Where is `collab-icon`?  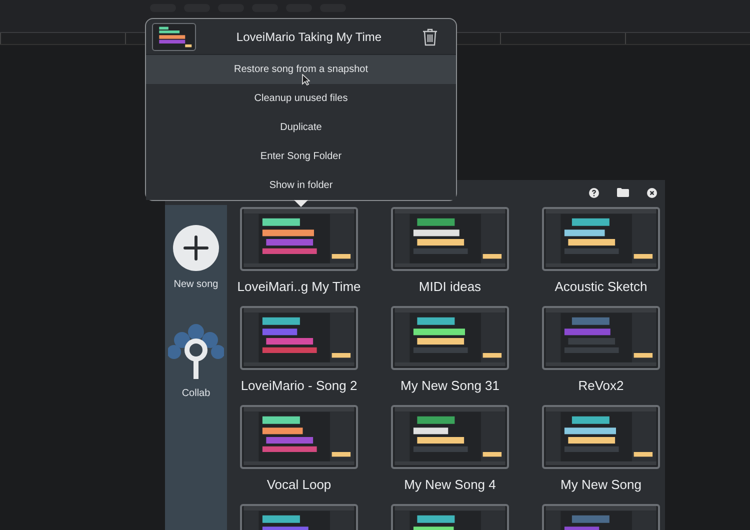 collab-icon is located at coordinates (196, 351).